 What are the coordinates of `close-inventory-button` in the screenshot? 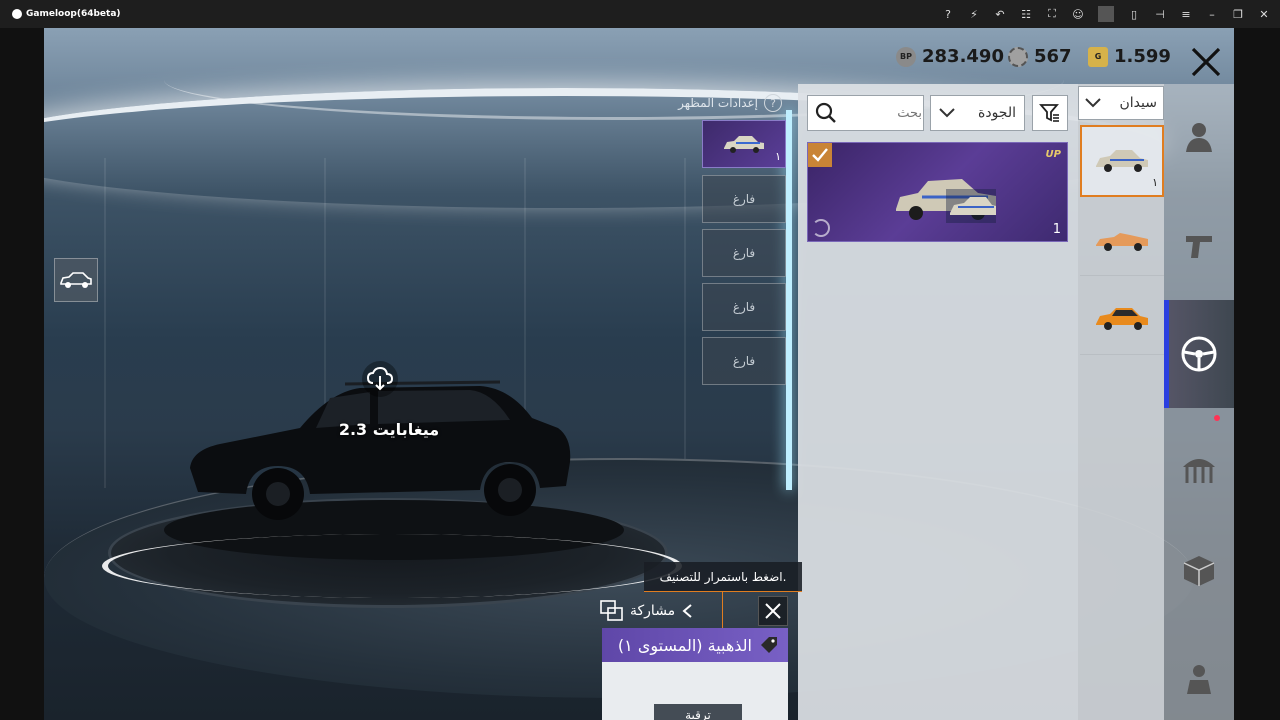 It's located at (1206, 62).